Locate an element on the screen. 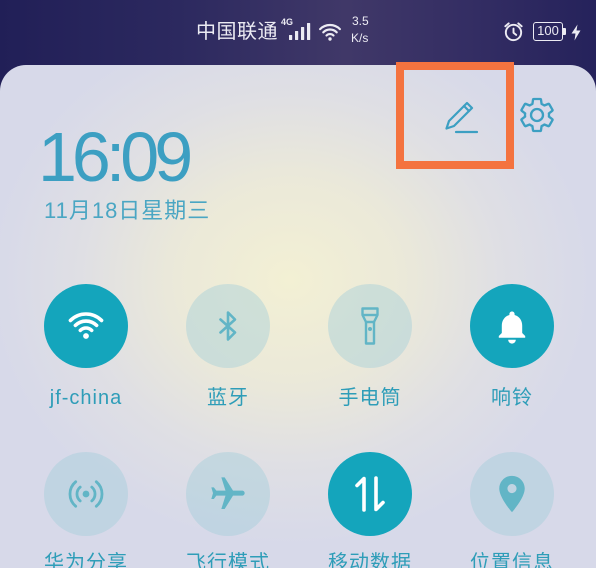 The width and height of the screenshot is (596, 568). settings-button is located at coordinates (537, 115).